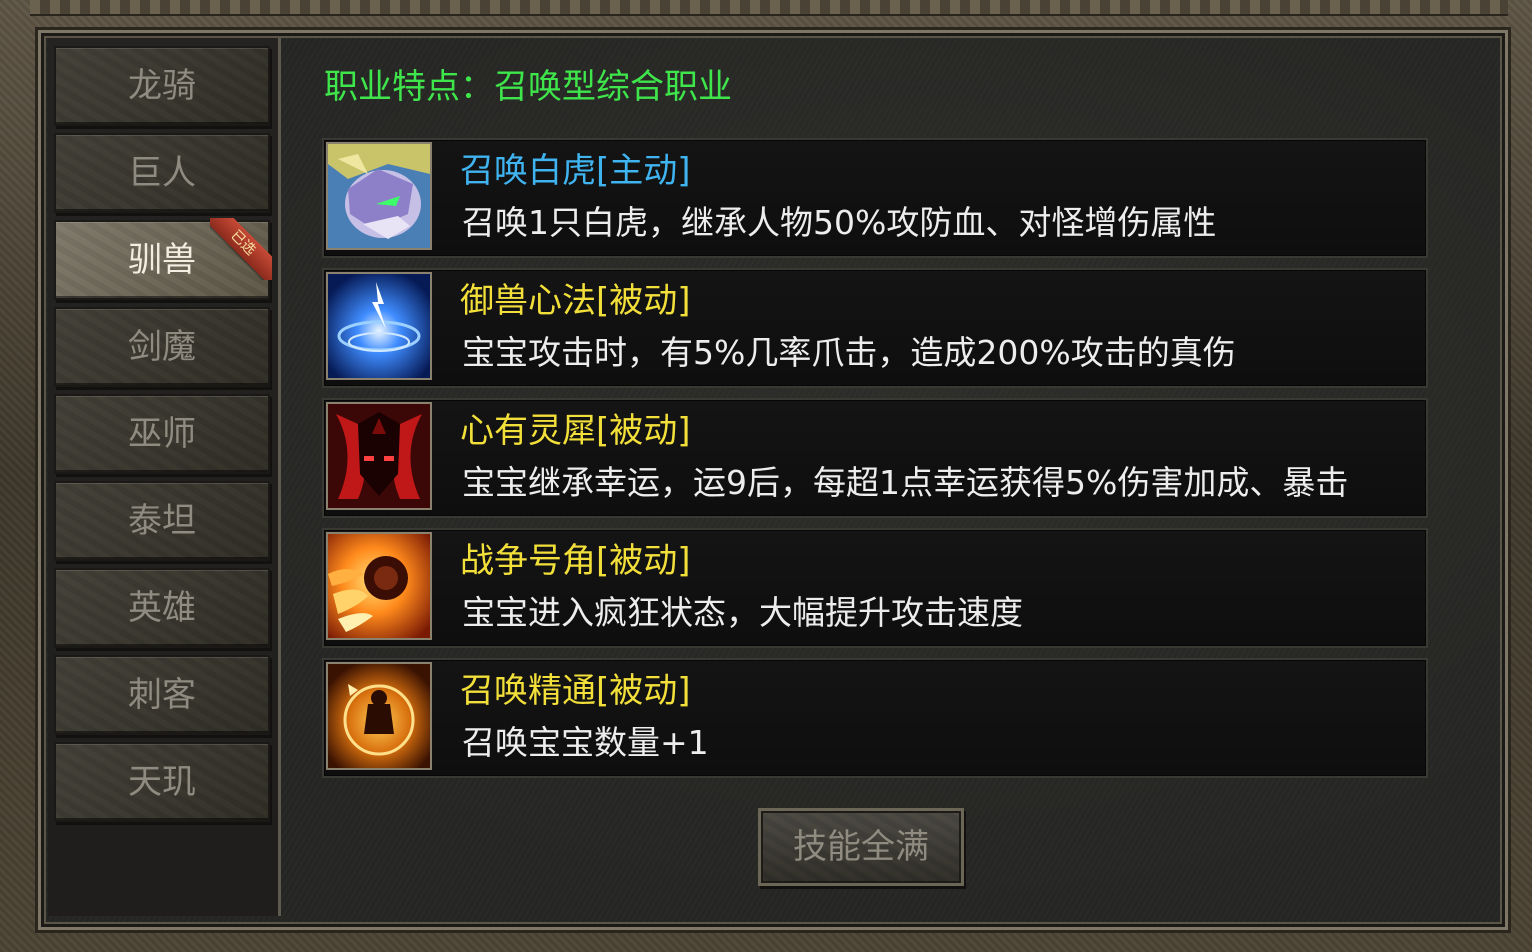 This screenshot has height=952, width=1532. Describe the element at coordinates (575, 171) in the screenshot. I see `skill-name: 召唤白虎[主动]` at that location.